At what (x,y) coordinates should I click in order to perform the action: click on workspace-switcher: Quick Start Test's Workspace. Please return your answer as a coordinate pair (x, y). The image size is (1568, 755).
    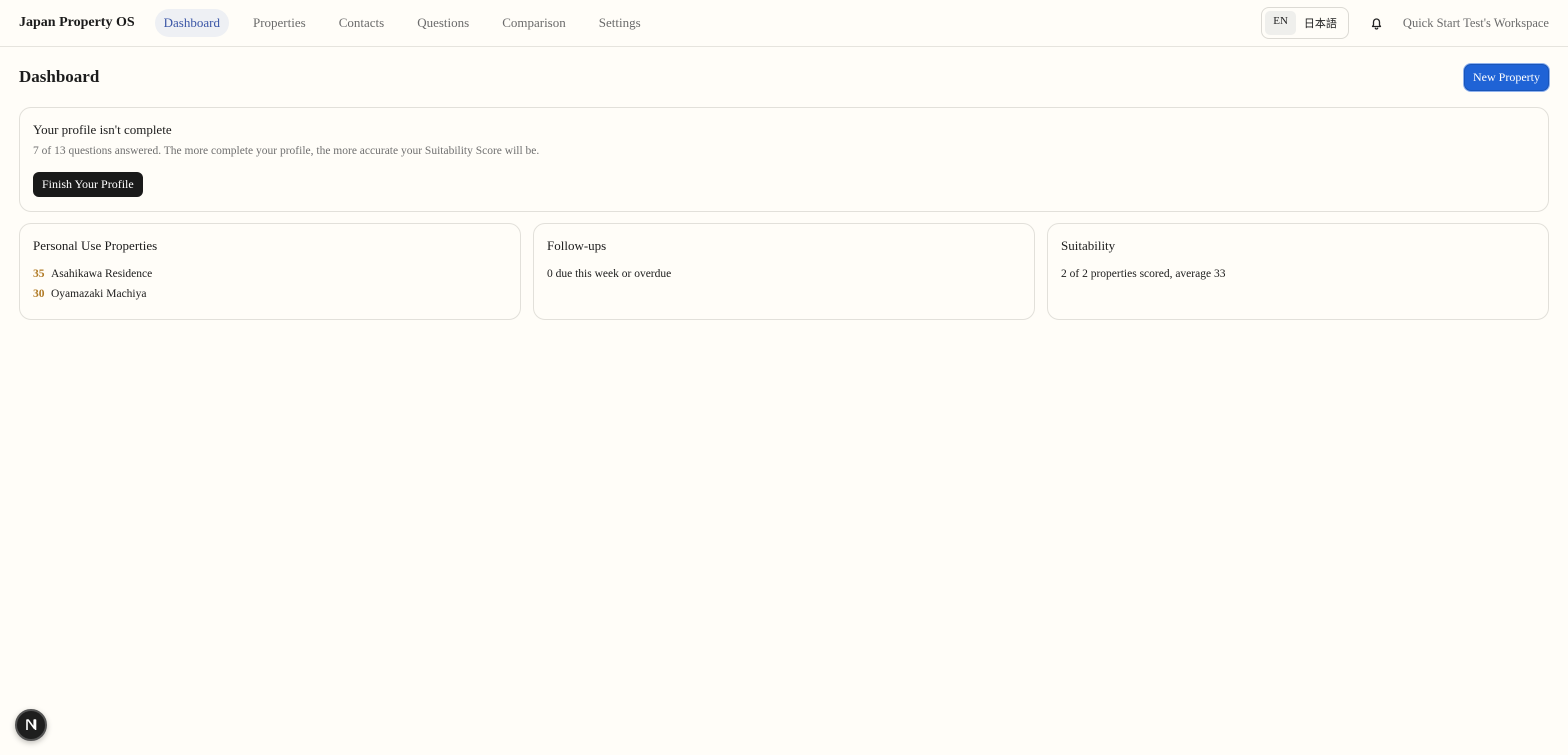
    Looking at the image, I should click on (1476, 23).